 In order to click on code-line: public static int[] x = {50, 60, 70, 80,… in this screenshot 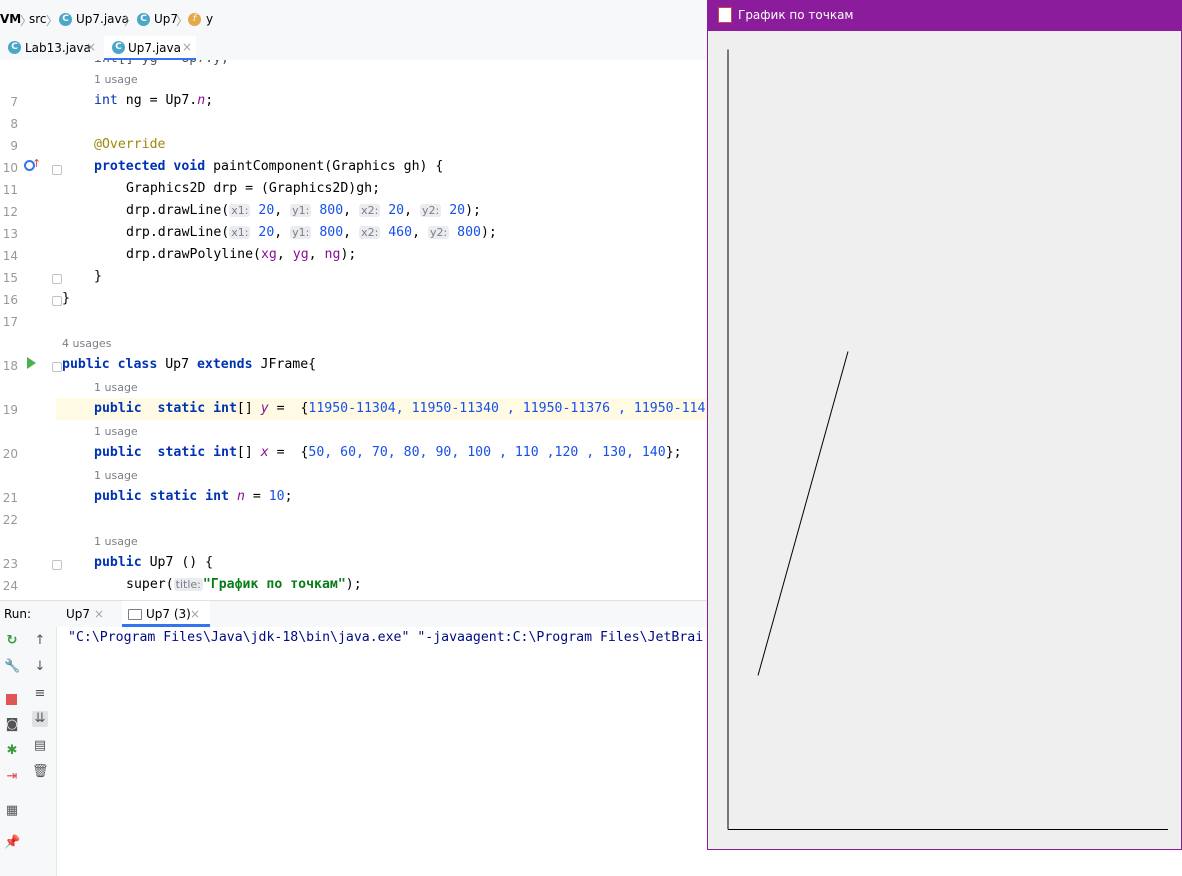, I will do `click(388, 452)`.